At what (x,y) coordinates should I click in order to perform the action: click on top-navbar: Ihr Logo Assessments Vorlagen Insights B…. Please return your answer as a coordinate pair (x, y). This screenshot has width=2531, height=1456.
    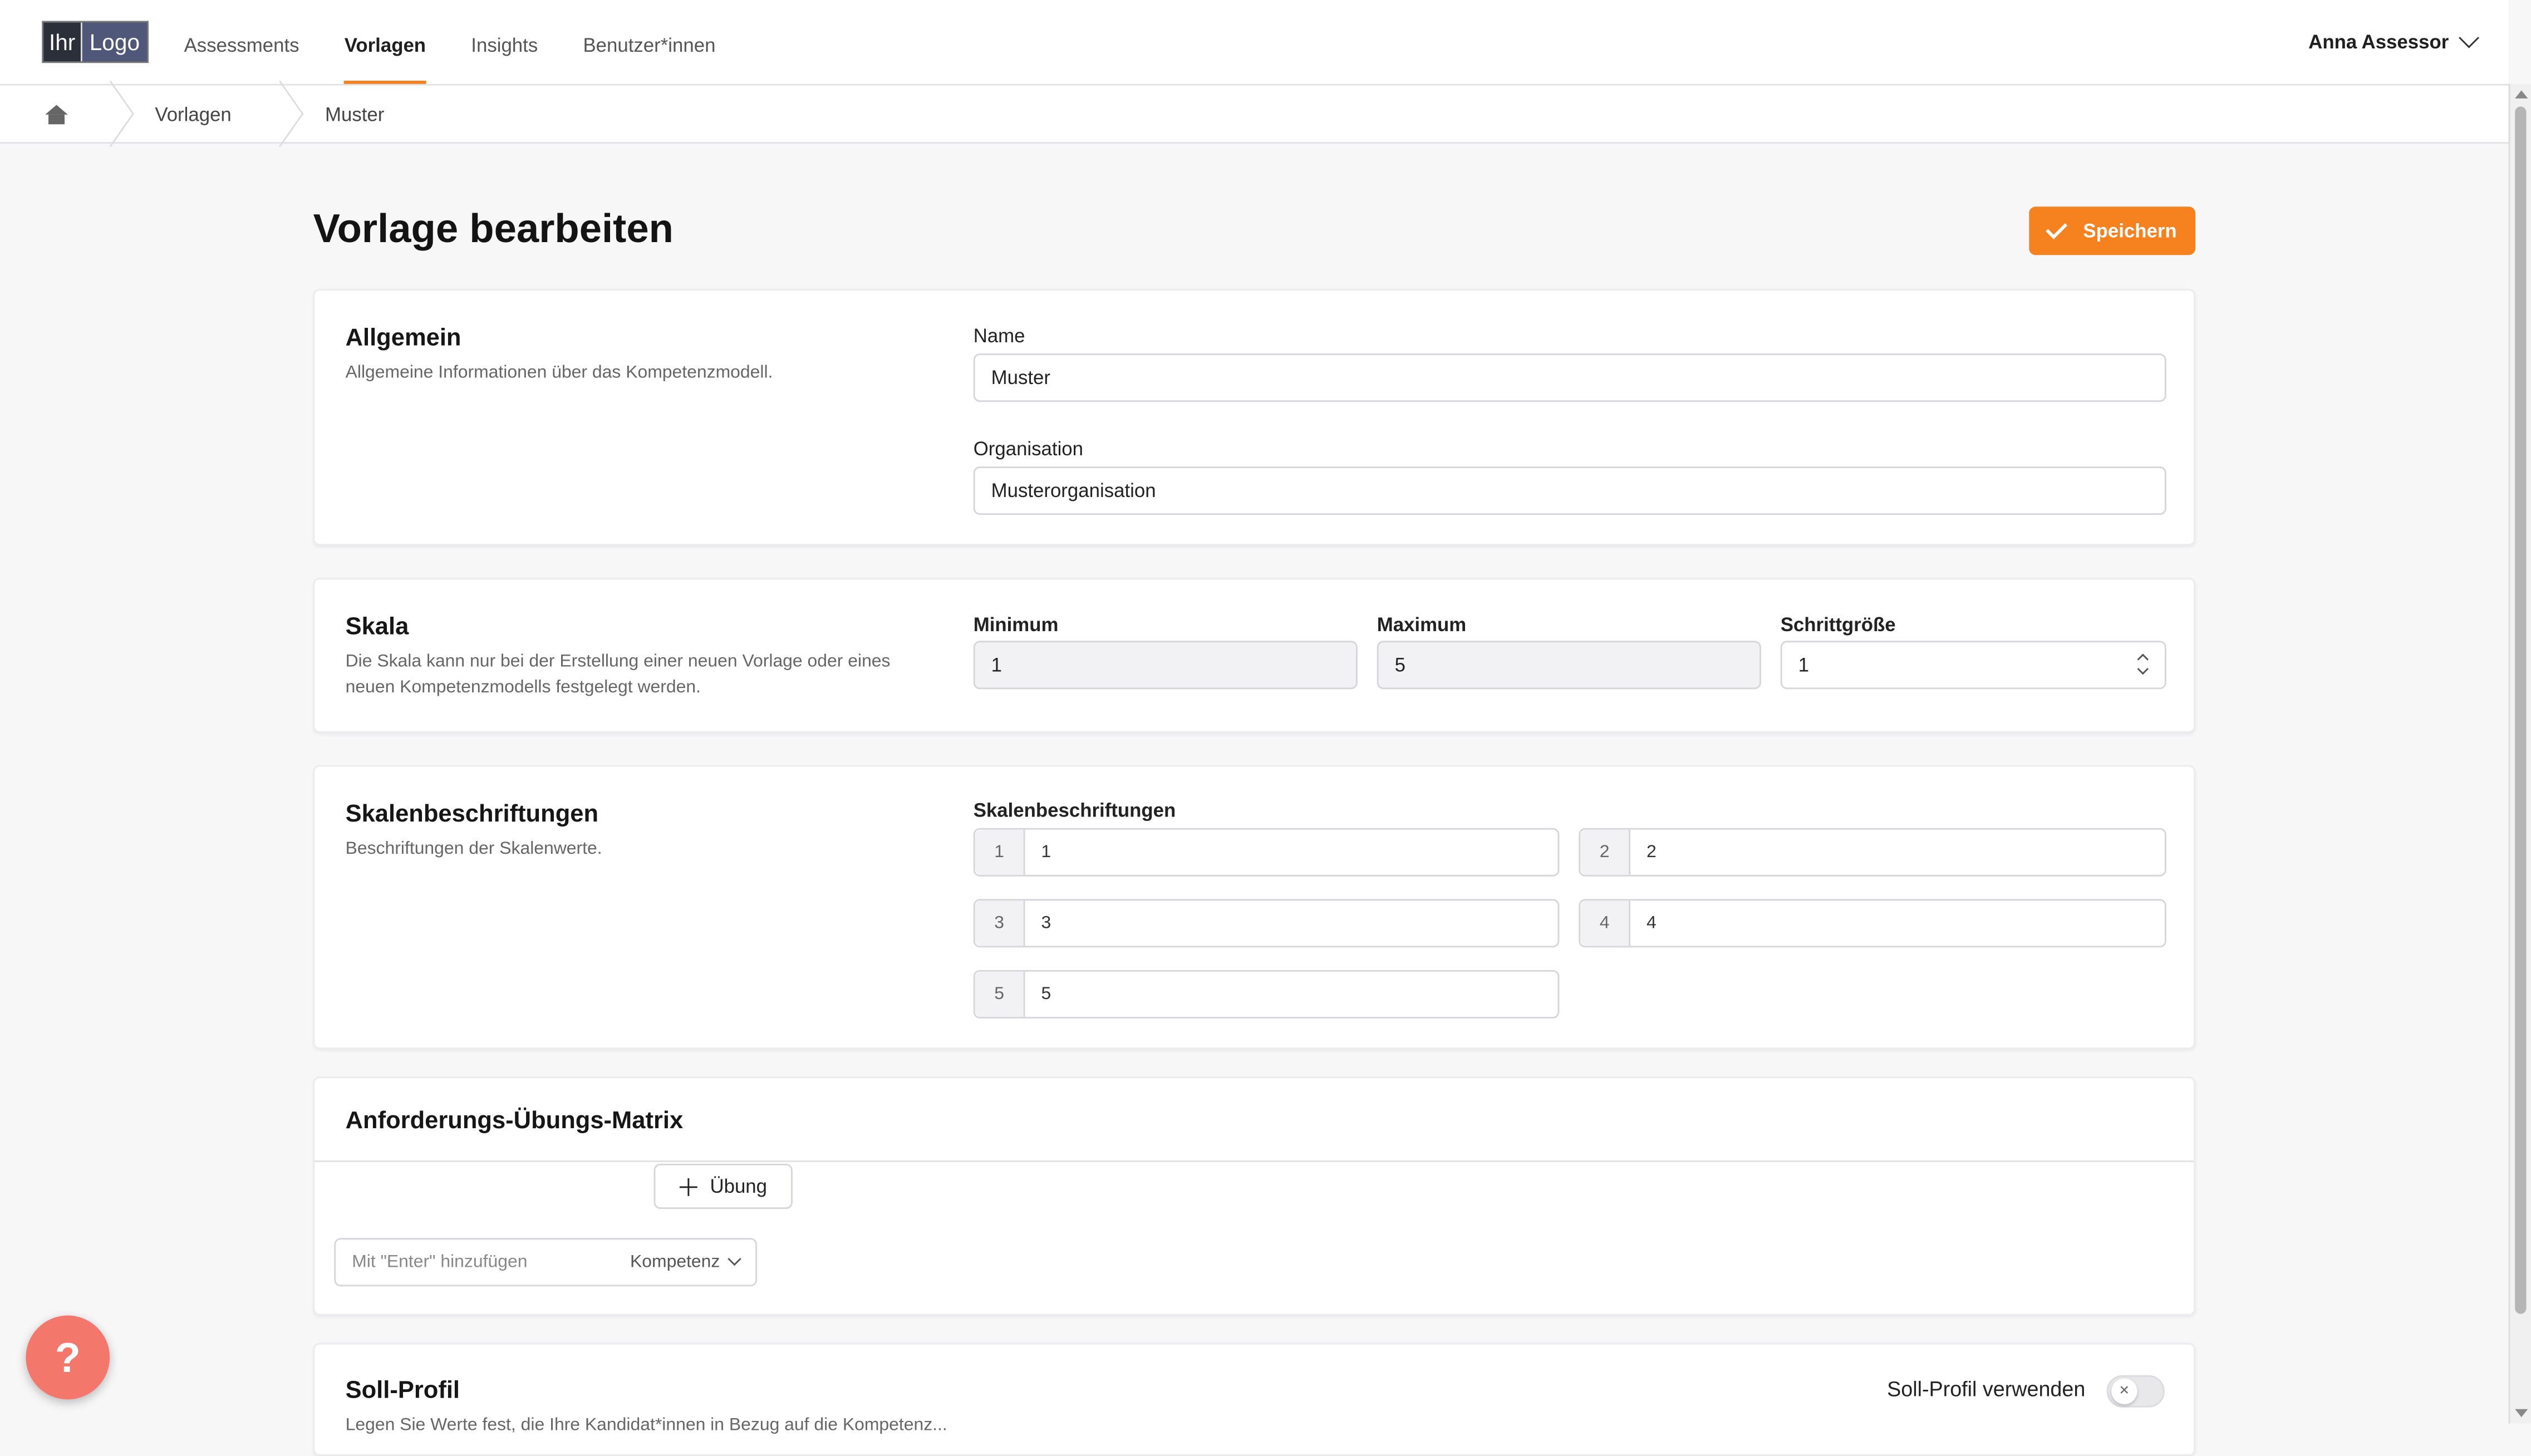
    Looking at the image, I should click on (1254, 43).